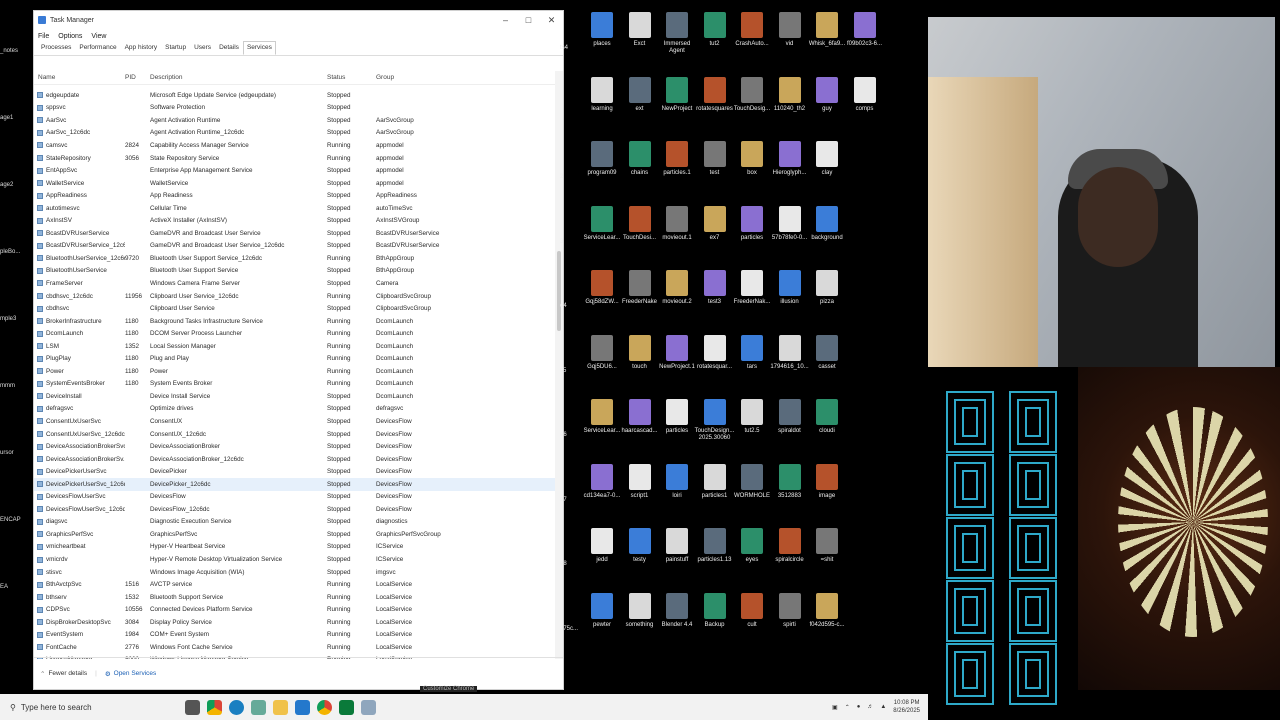 This screenshot has width=1280, height=720. I want to click on desktop-icon: comps, so click(865, 94).